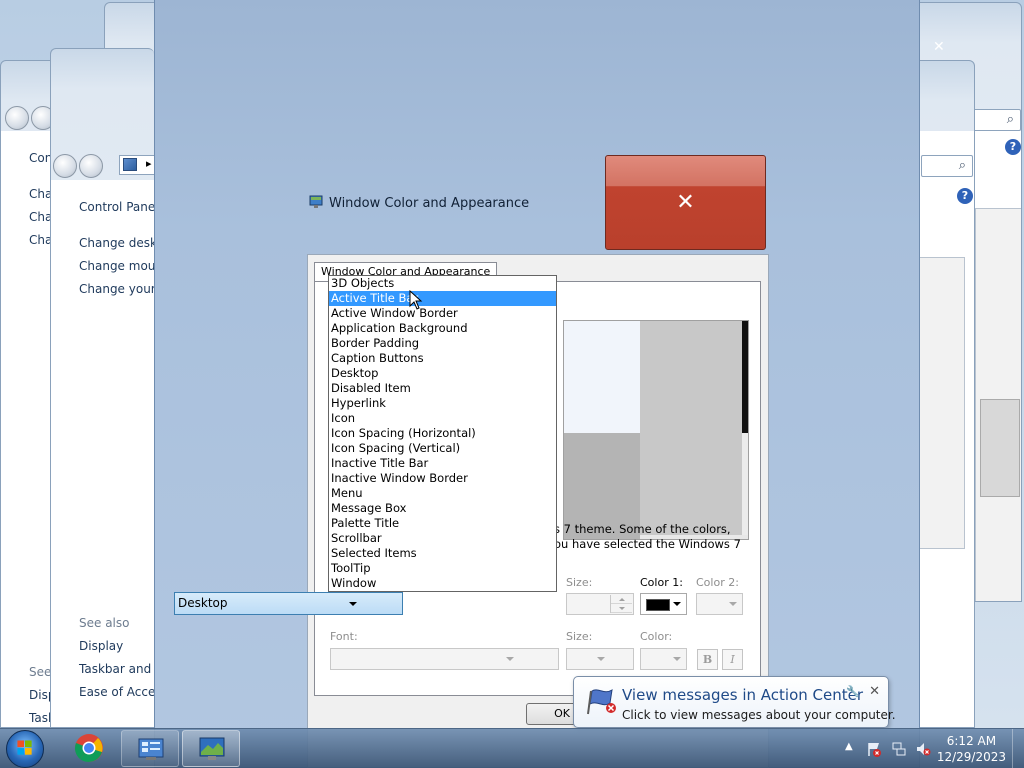 The image size is (1024, 768). Describe the element at coordinates (344, 636) in the screenshot. I see `font-label: Font:` at that location.